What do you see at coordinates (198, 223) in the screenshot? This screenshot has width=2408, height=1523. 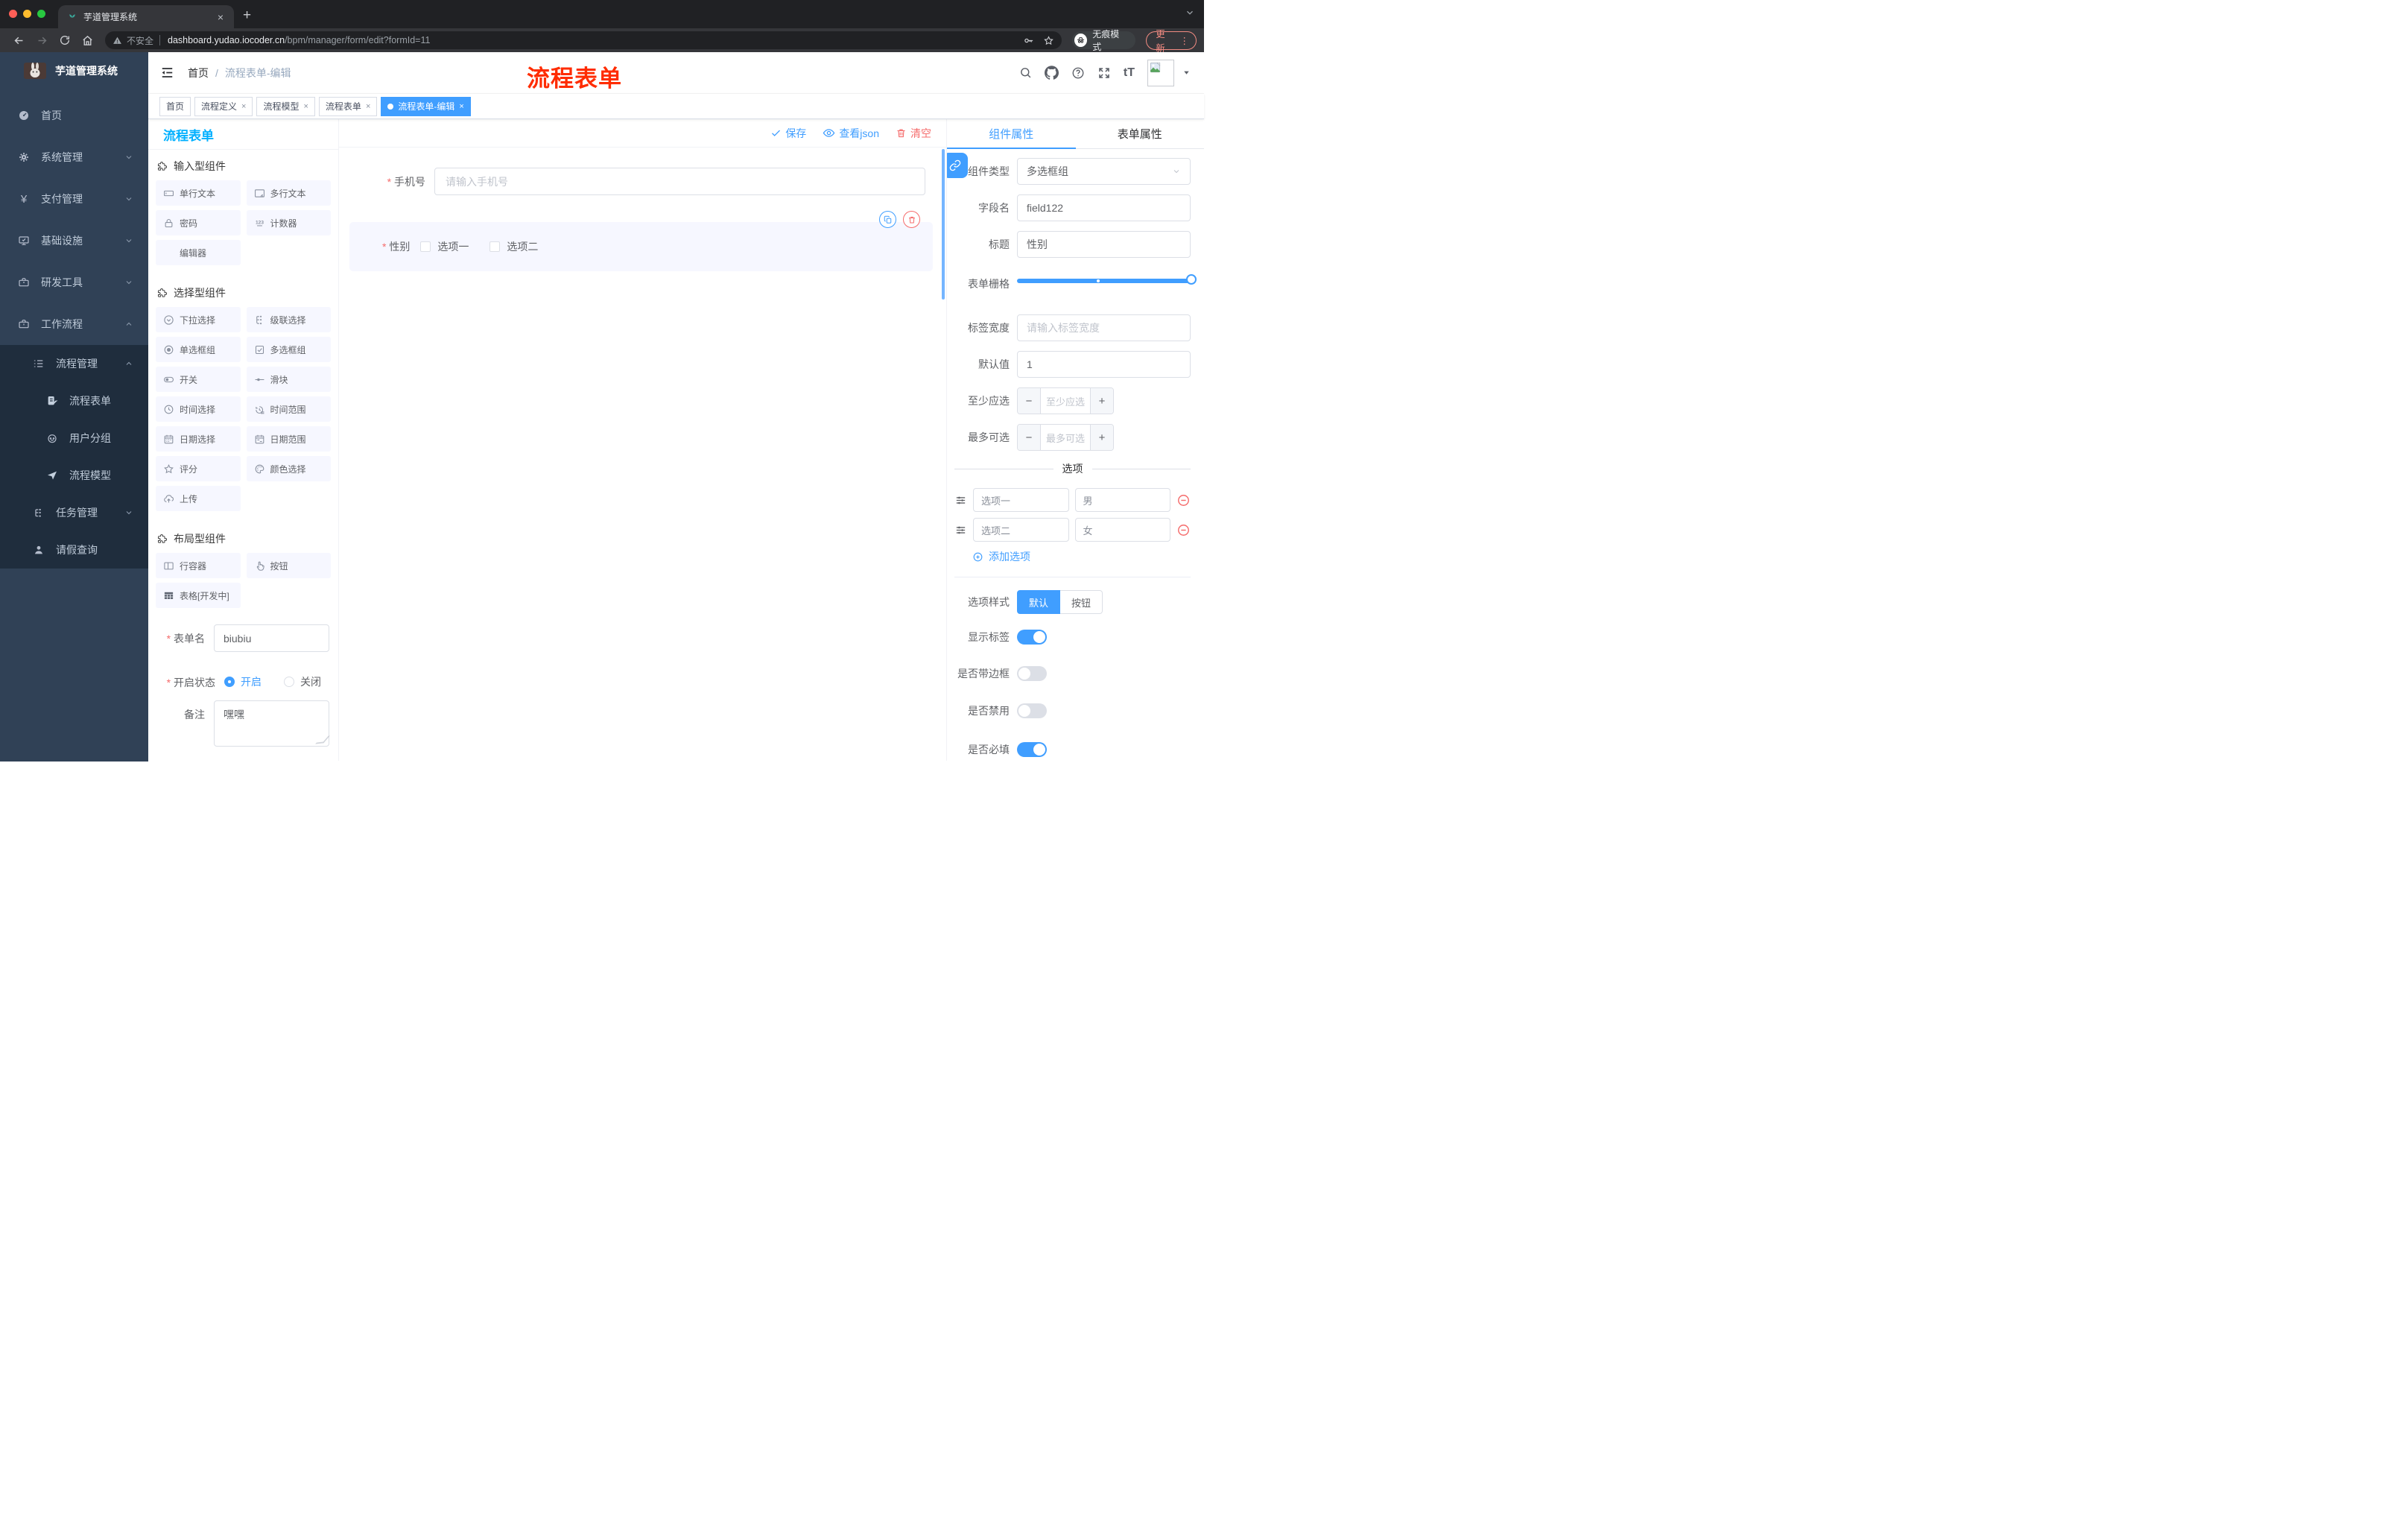 I see `palette-item-password: 密码` at bounding box center [198, 223].